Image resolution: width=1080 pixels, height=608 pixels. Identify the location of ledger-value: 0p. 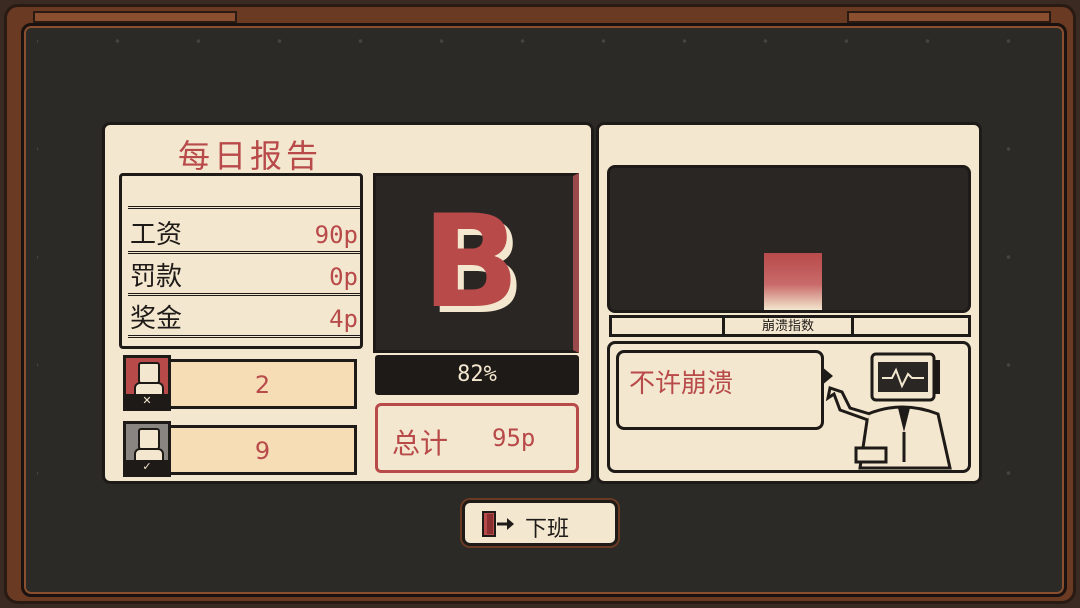
(343, 277).